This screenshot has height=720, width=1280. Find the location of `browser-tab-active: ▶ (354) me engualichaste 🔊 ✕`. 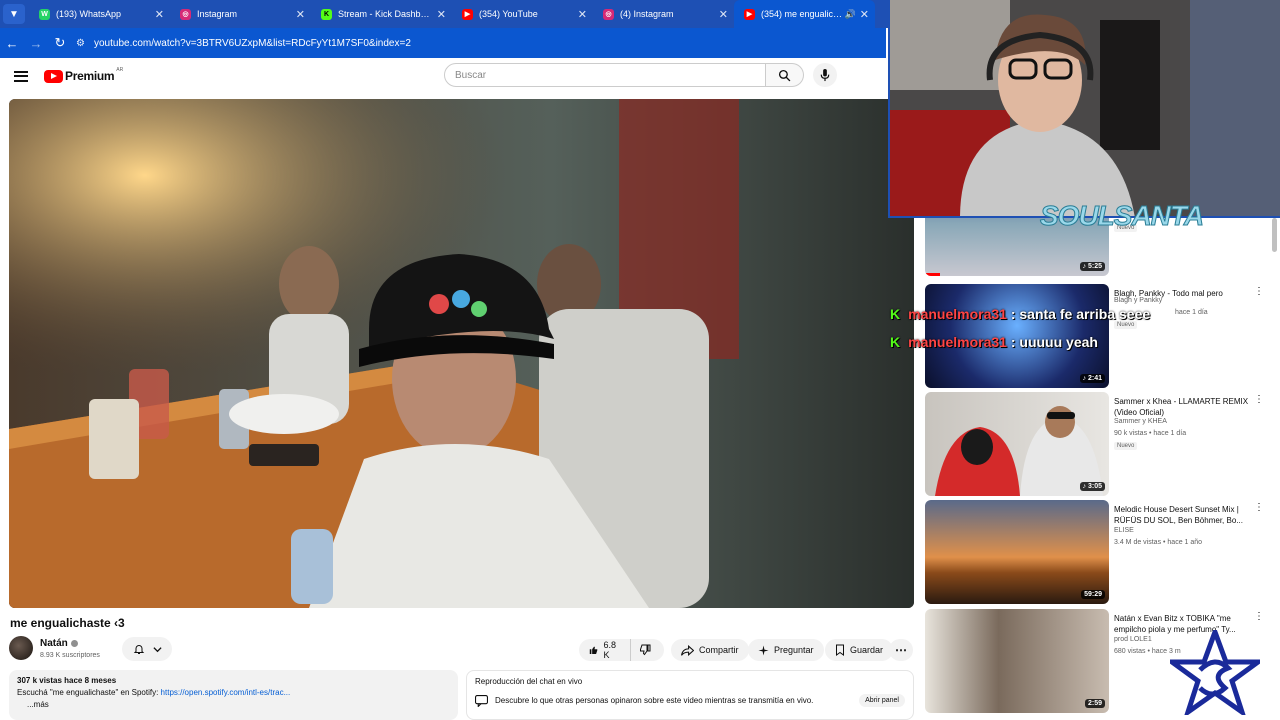

browser-tab-active: ▶ (354) me engualichaste 🔊 ✕ is located at coordinates (804, 14).